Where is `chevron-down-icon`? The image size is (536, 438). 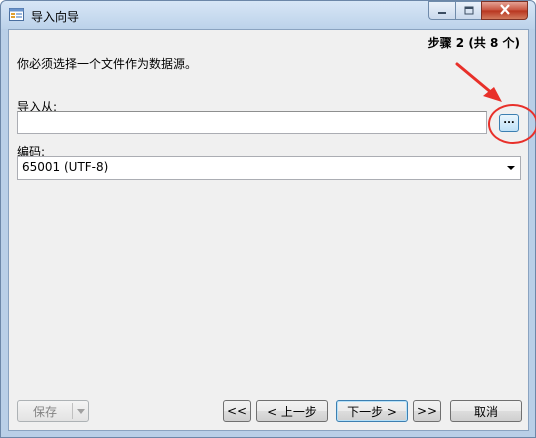
chevron-down-icon is located at coordinates (511, 168).